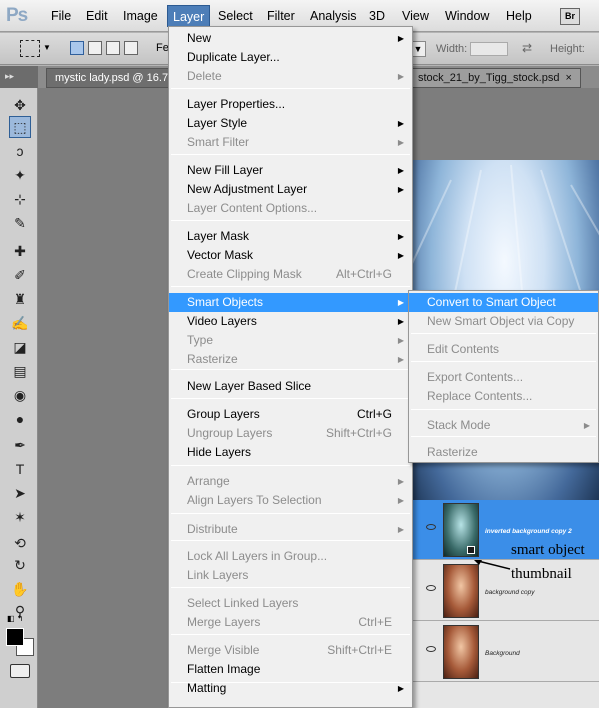 The width and height of the screenshot is (599, 708). I want to click on lasso-tool-icon: ↄ, so click(20, 151).